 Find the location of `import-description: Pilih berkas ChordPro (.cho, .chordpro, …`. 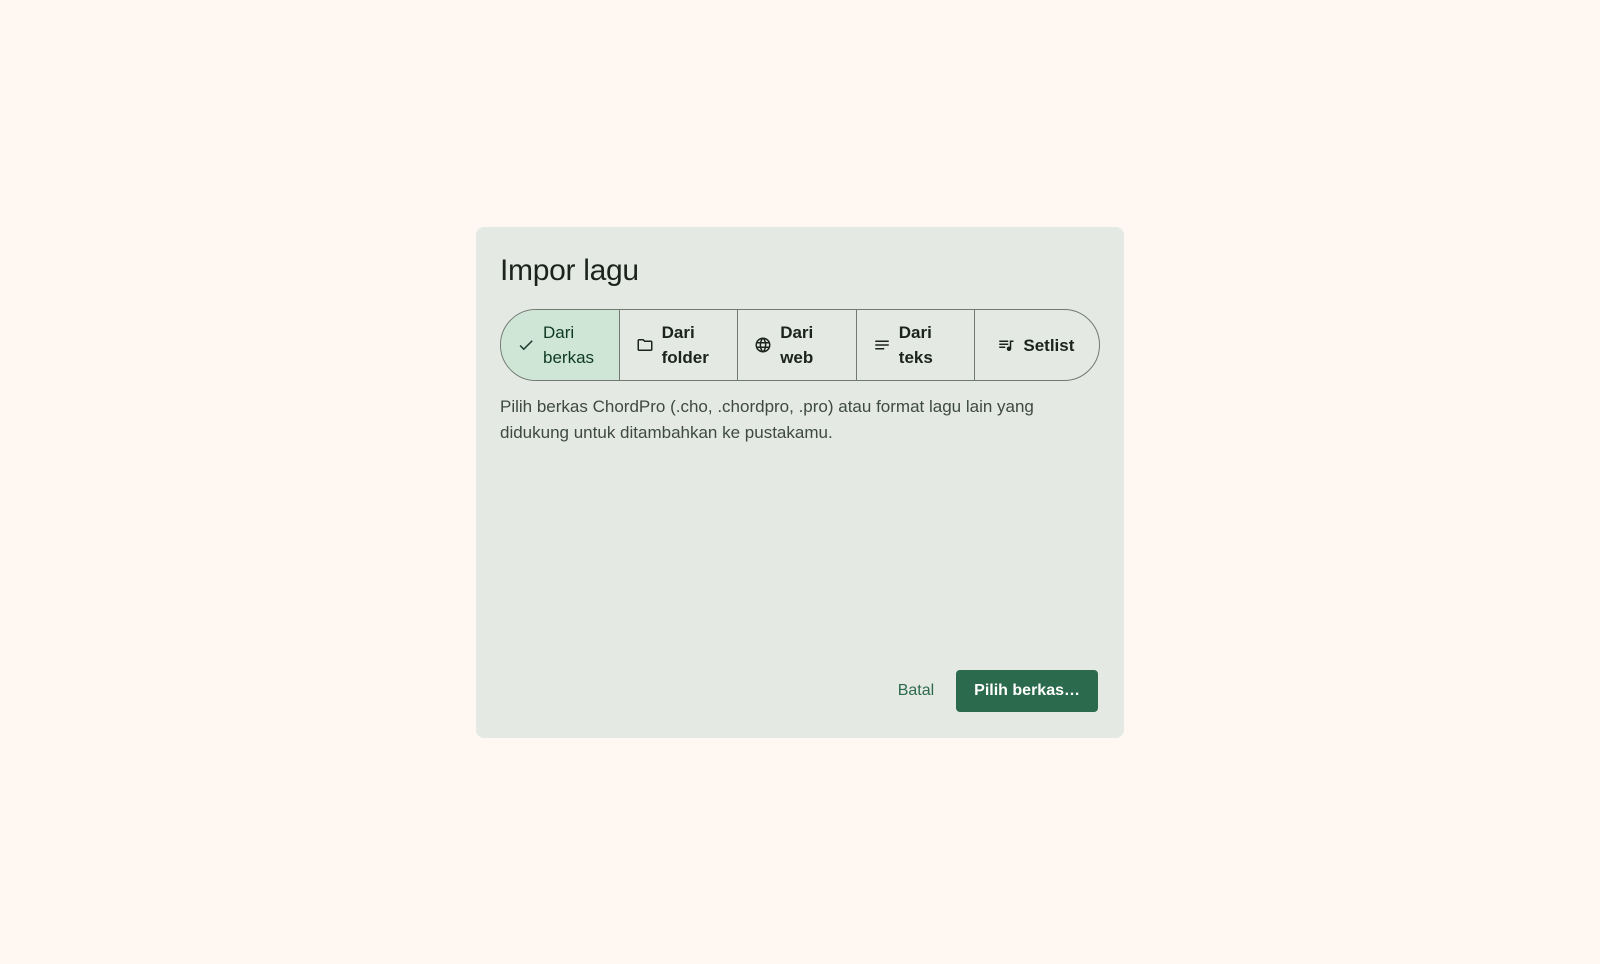

import-description: Pilih berkas ChordPro (.cho, .chordpro, … is located at coordinates (767, 419).